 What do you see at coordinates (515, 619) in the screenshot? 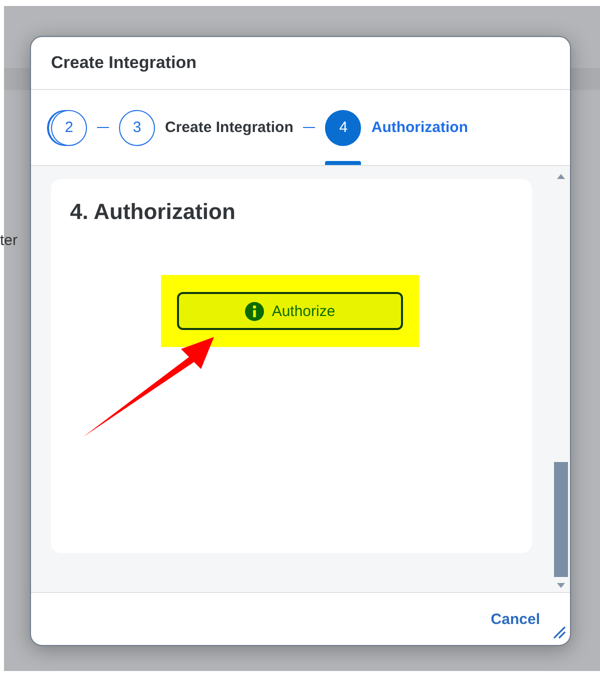
I see `cancel-button: Cancel` at bounding box center [515, 619].